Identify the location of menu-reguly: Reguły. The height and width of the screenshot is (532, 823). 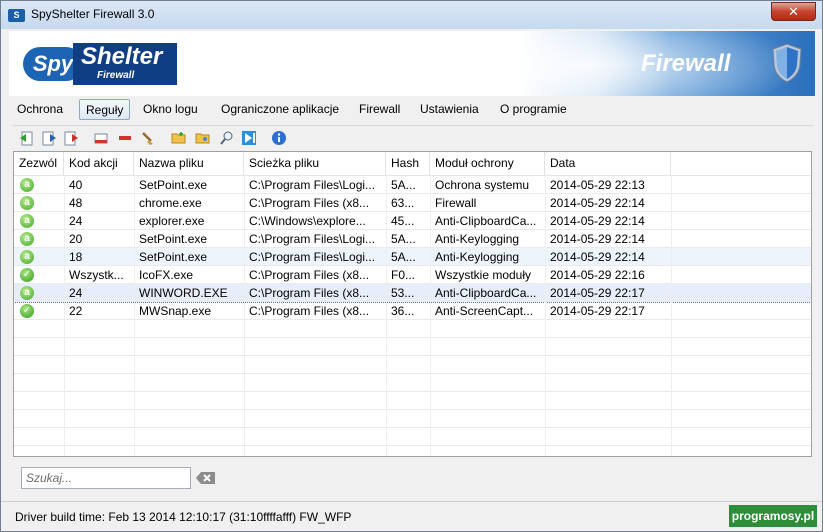
(105, 109).